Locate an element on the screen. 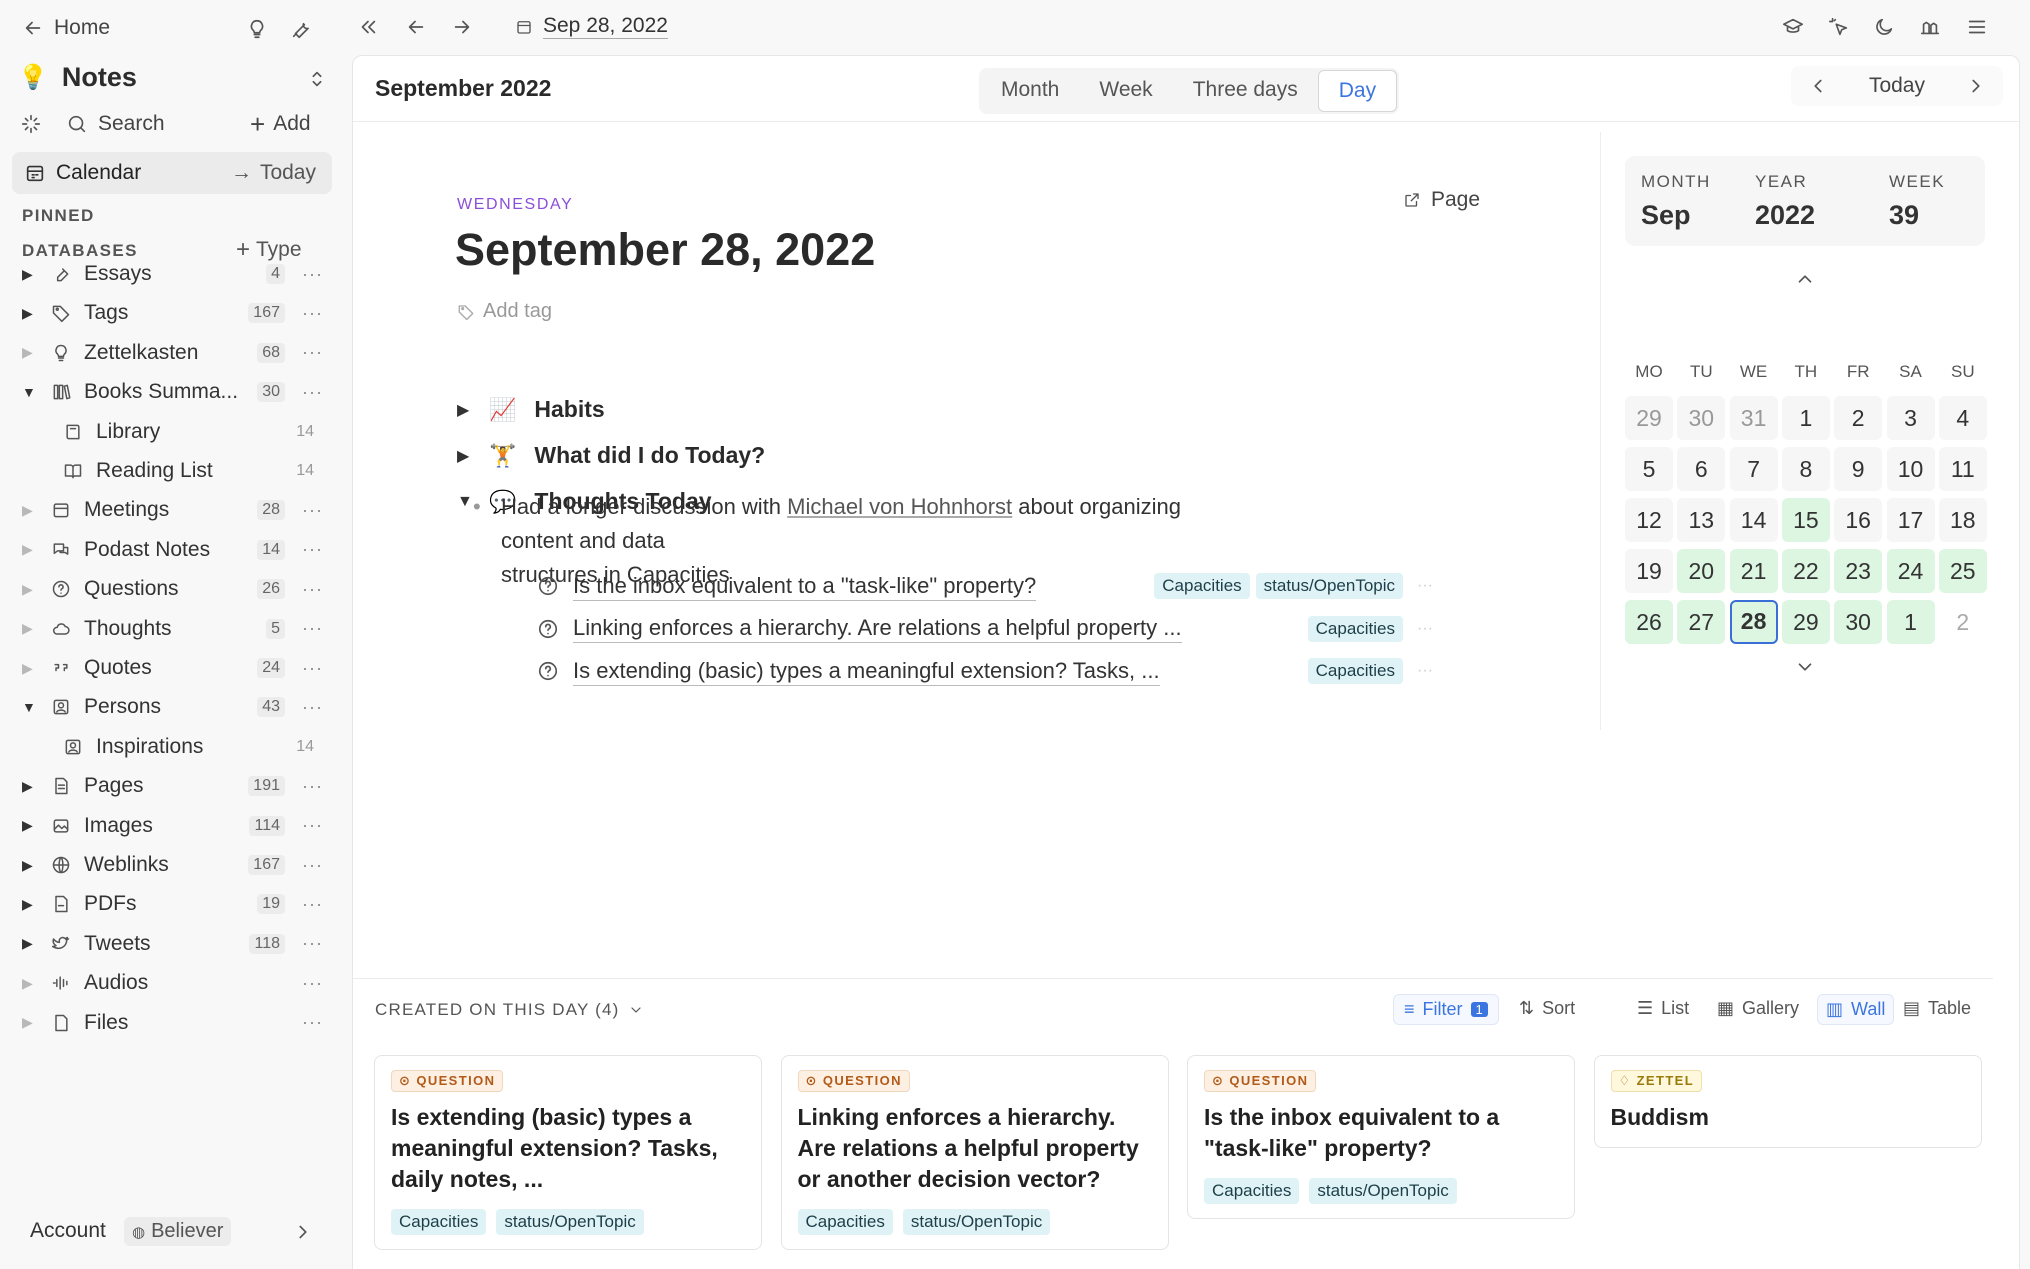 The width and height of the screenshot is (2030, 1269). calendar-day: 27 is located at coordinates (1701, 622).